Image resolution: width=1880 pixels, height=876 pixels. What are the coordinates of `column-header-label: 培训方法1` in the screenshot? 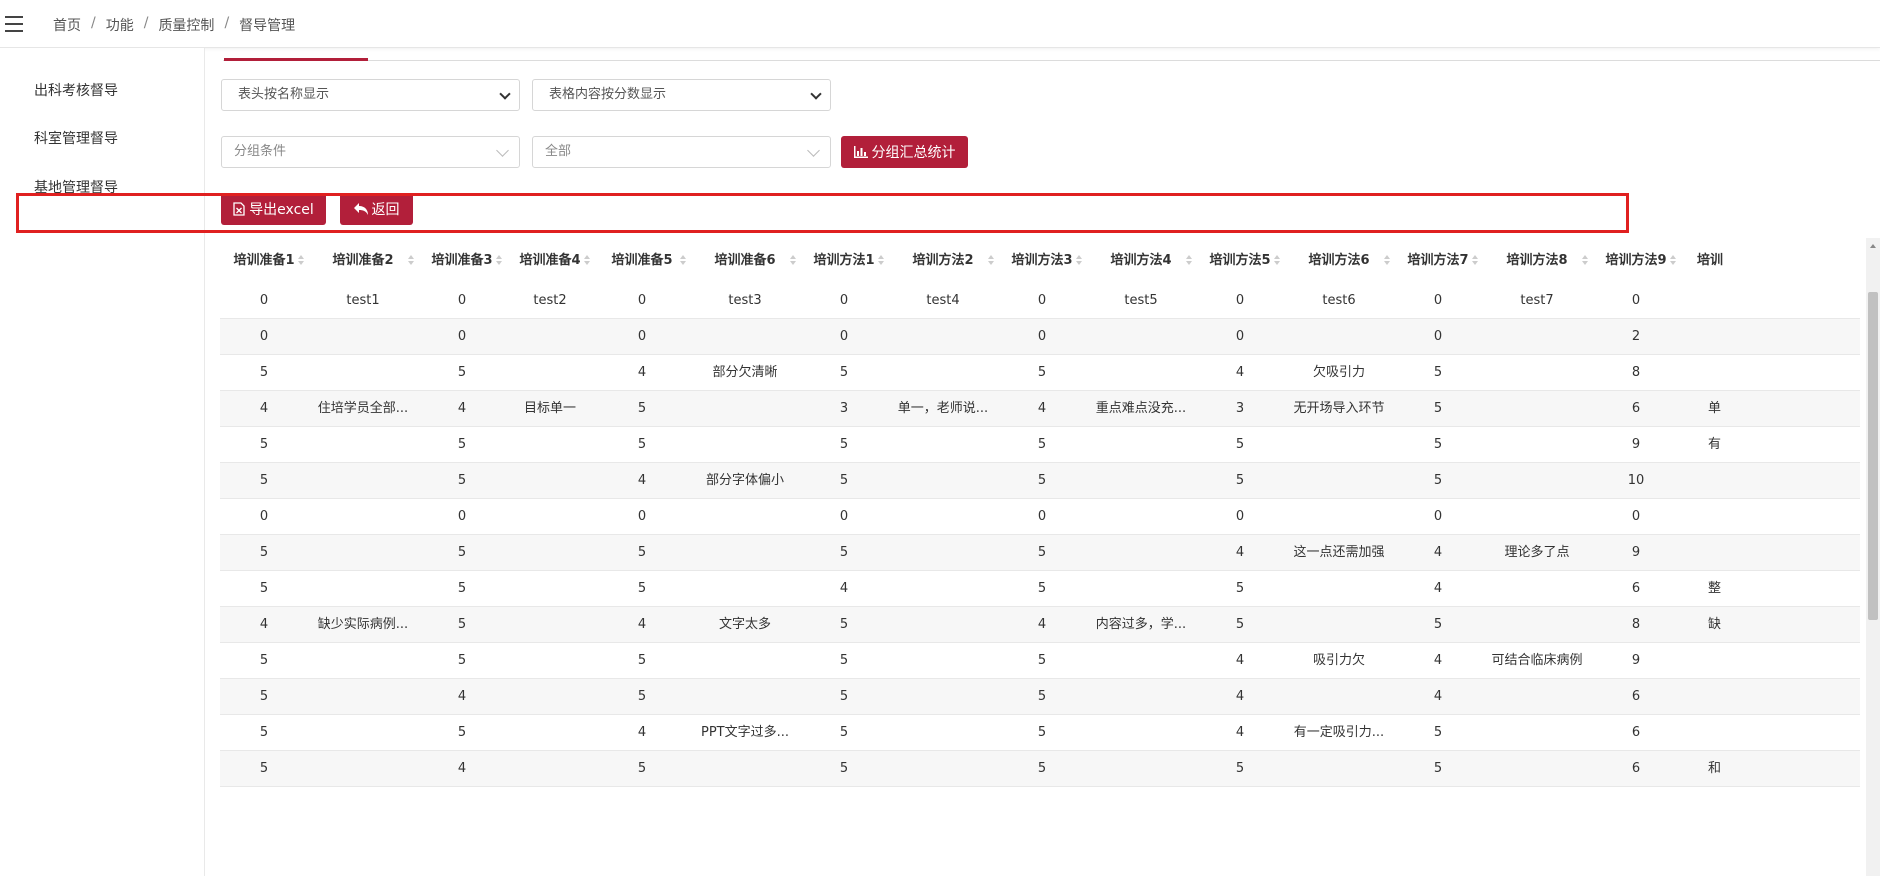 It's located at (844, 260).